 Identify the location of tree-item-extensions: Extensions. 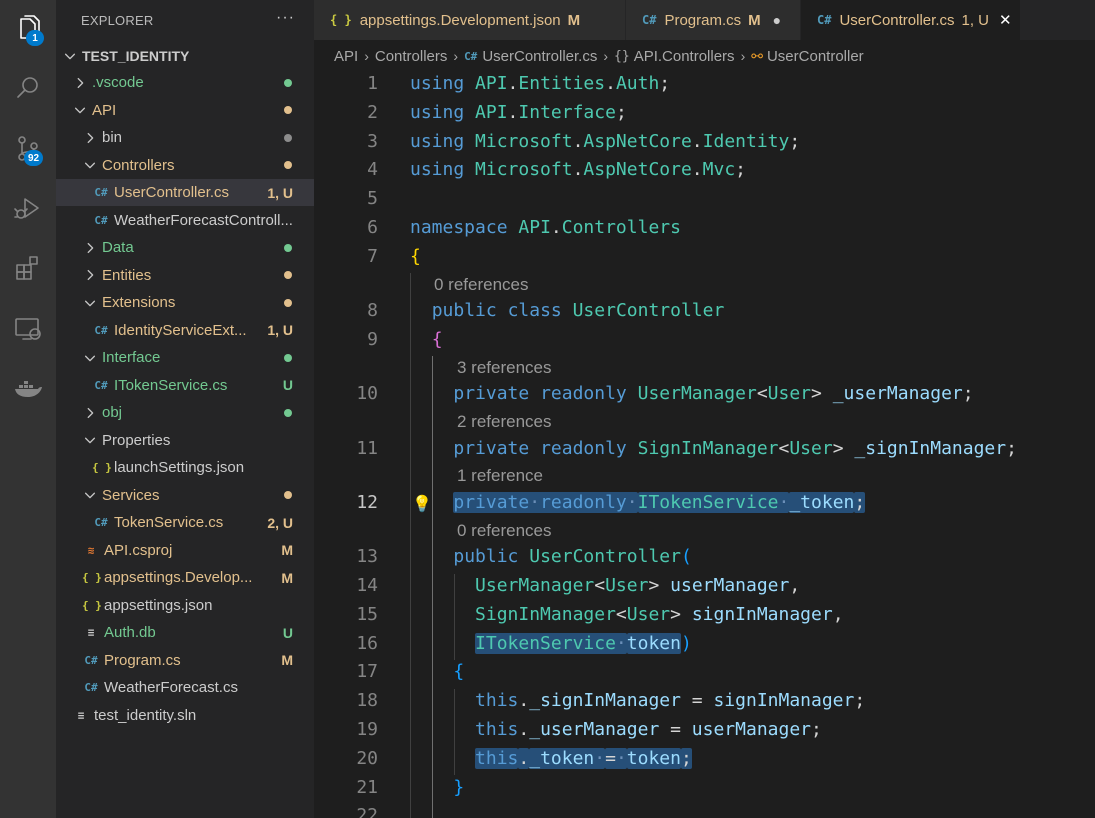
(185, 302).